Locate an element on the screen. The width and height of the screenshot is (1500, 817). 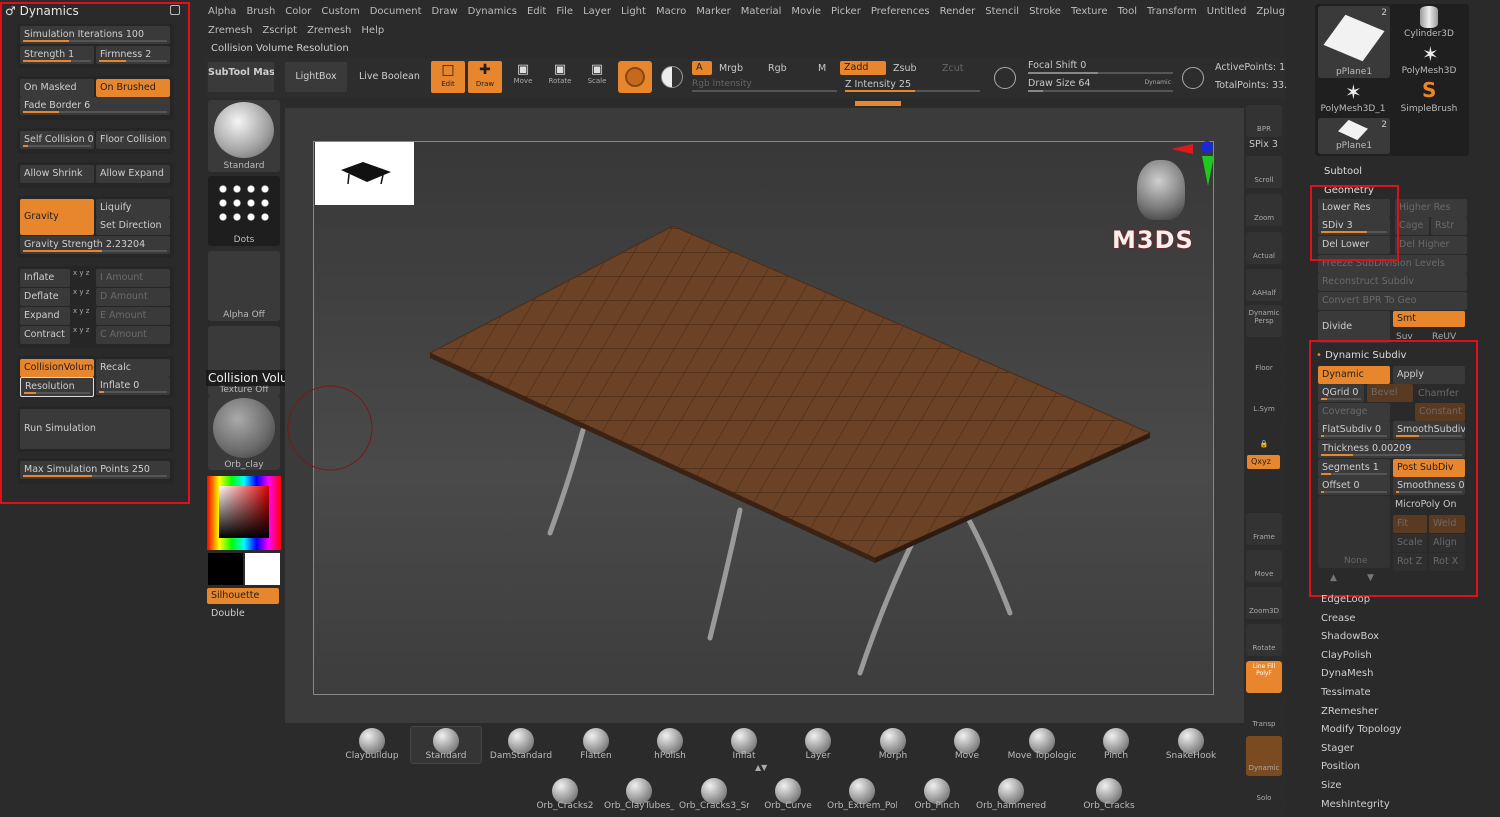
menu-item: Draw is located at coordinates (445, 11).